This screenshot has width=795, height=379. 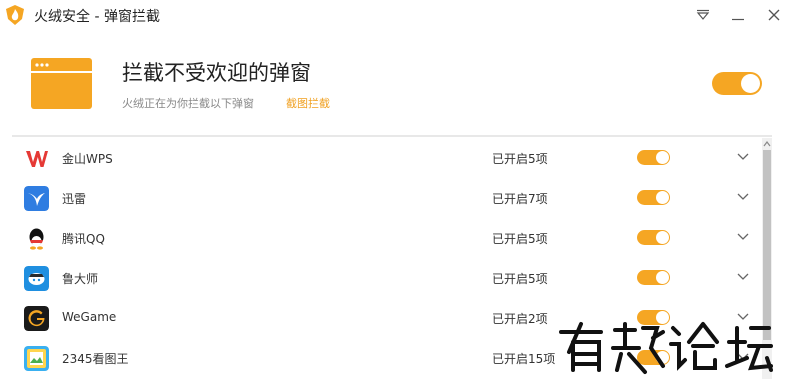 What do you see at coordinates (216, 73) in the screenshot?
I see `page-title: 拦截不受欢迎的弹窗` at bounding box center [216, 73].